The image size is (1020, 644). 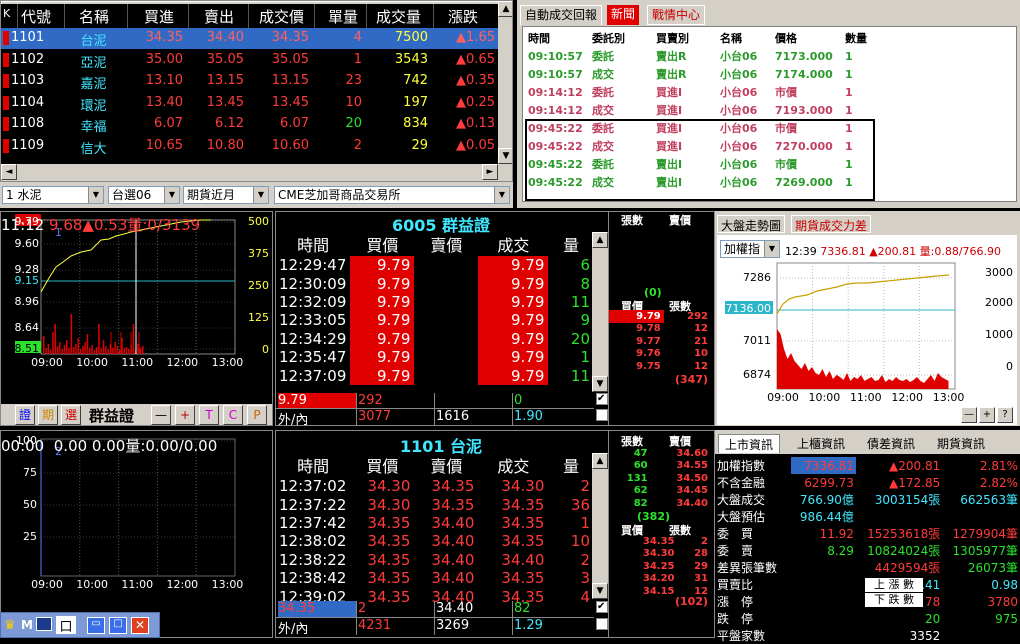 What do you see at coordinates (749, 443) in the screenshot?
I see `tab-listed: 上市資訊` at bounding box center [749, 443].